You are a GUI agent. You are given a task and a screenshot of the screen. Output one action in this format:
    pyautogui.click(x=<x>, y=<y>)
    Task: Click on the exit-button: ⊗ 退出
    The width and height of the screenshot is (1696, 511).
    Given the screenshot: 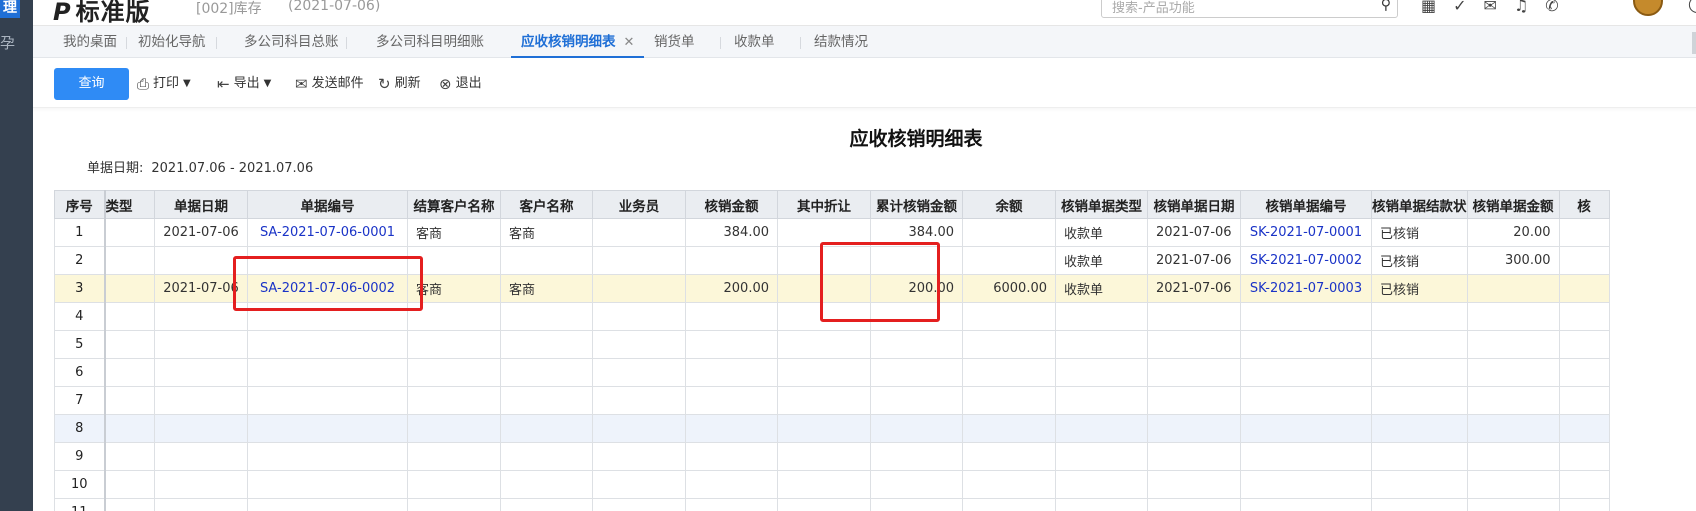 What is the action you would take?
    pyautogui.click(x=460, y=84)
    